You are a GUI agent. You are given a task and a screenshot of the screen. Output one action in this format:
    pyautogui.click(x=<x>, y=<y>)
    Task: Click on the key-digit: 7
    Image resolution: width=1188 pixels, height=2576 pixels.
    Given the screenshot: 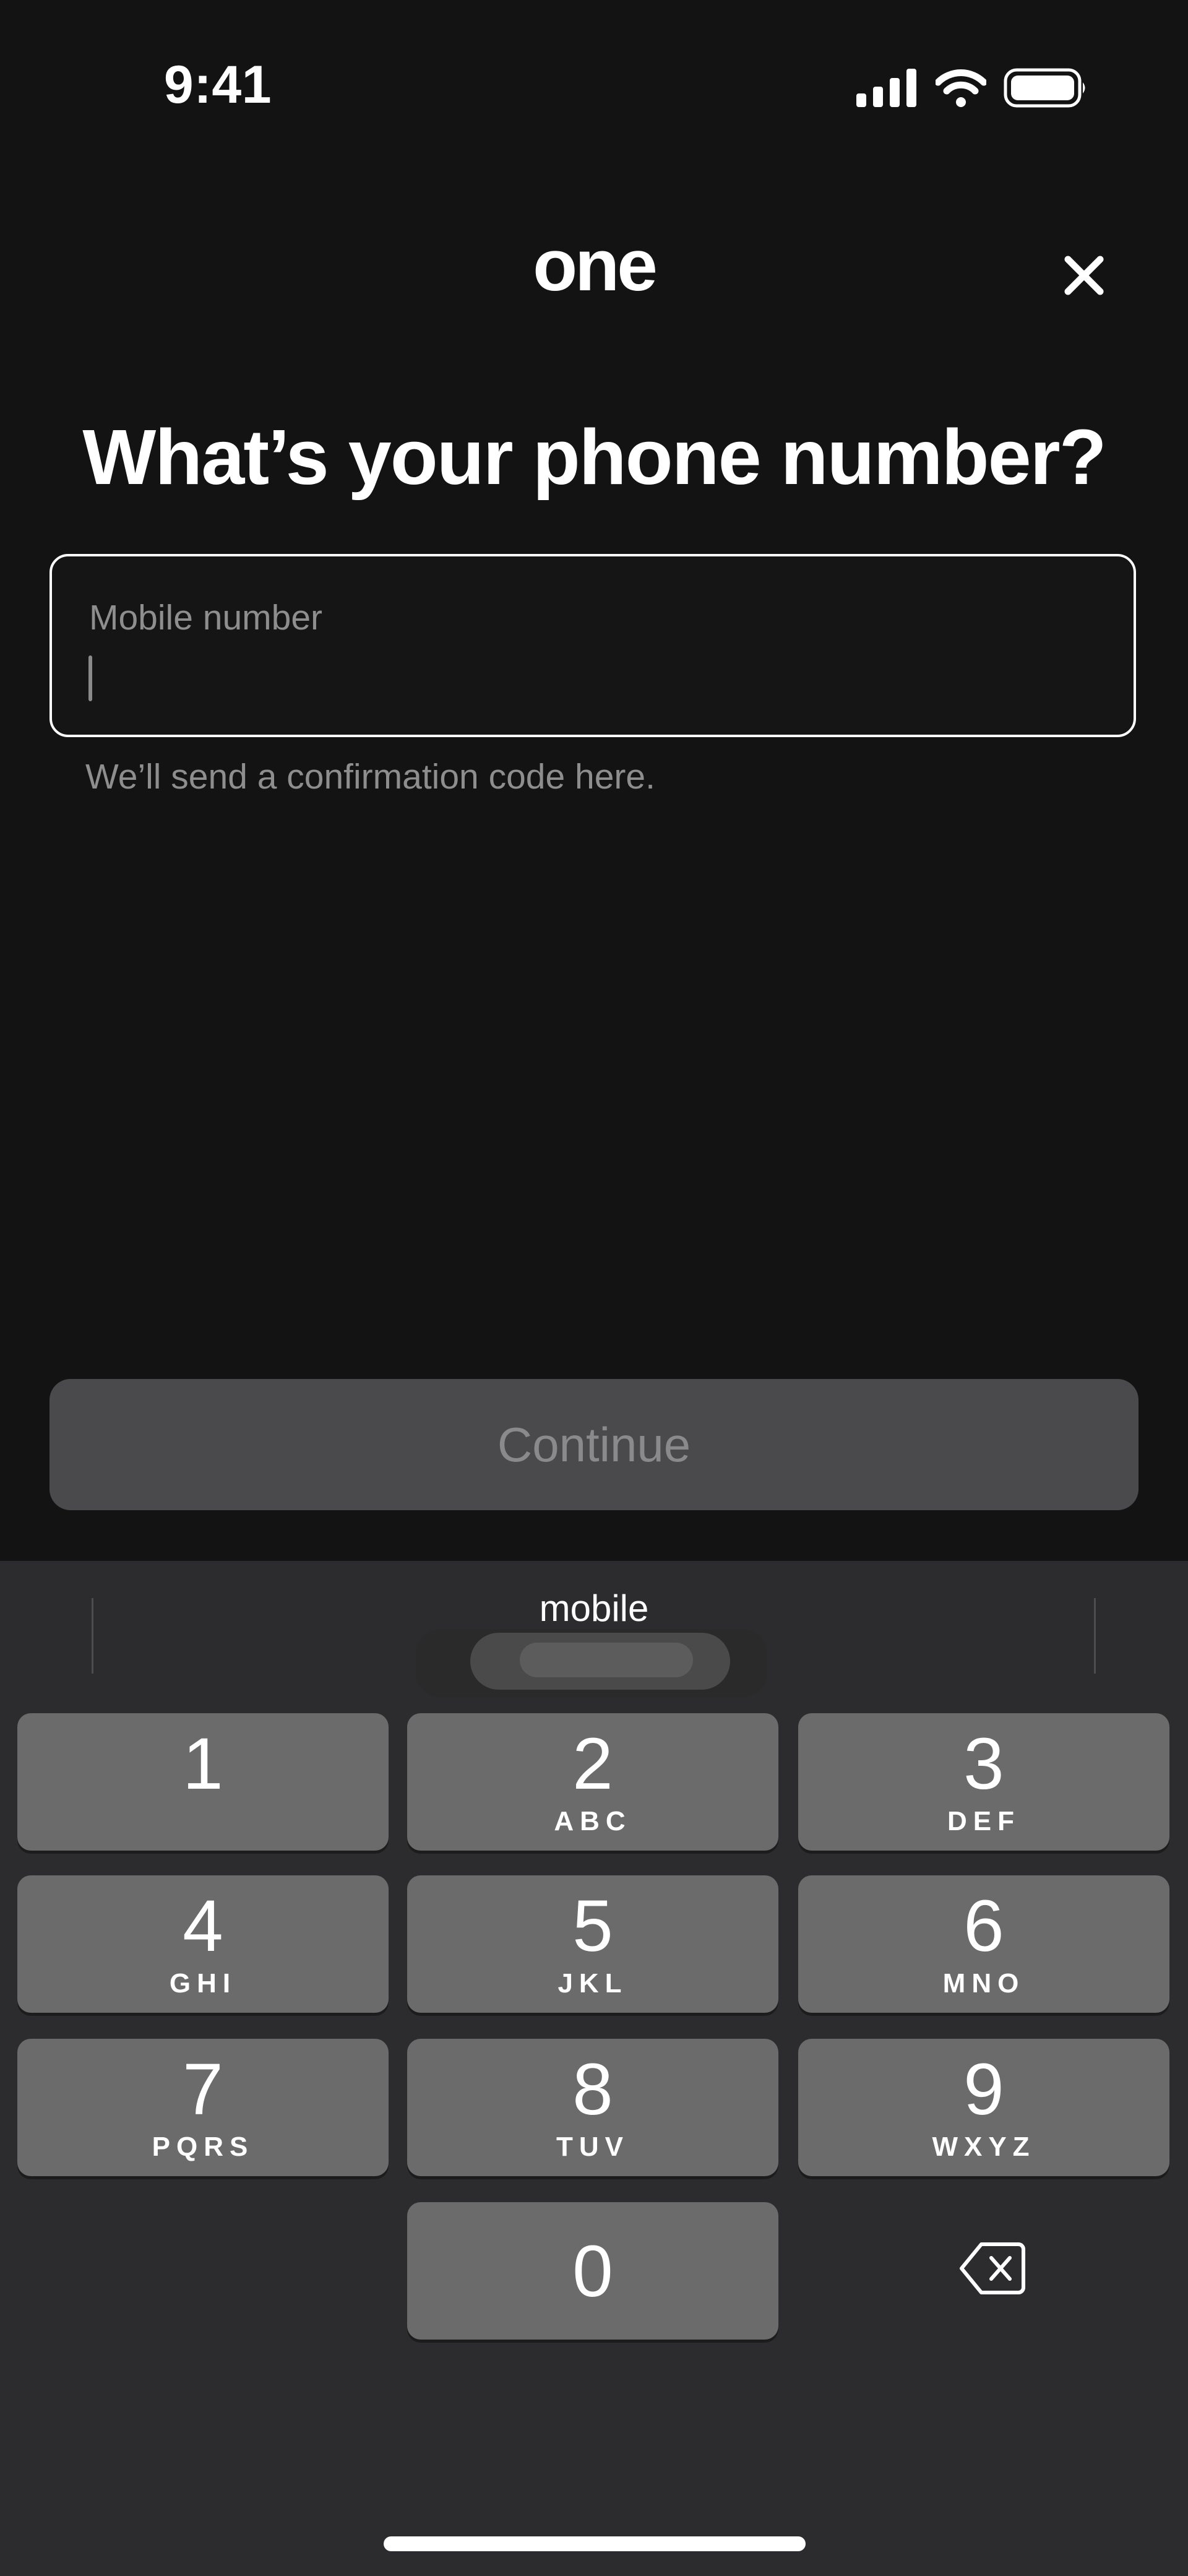 What is the action you would take?
    pyautogui.click(x=203, y=2089)
    